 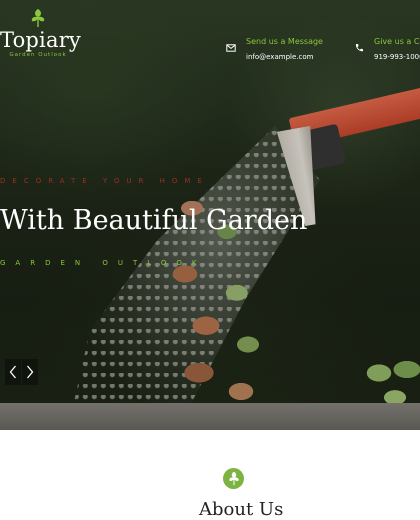 What do you see at coordinates (104, 181) in the screenshot?
I see `hero-kicker: DECORATE YOUR HOME` at bounding box center [104, 181].